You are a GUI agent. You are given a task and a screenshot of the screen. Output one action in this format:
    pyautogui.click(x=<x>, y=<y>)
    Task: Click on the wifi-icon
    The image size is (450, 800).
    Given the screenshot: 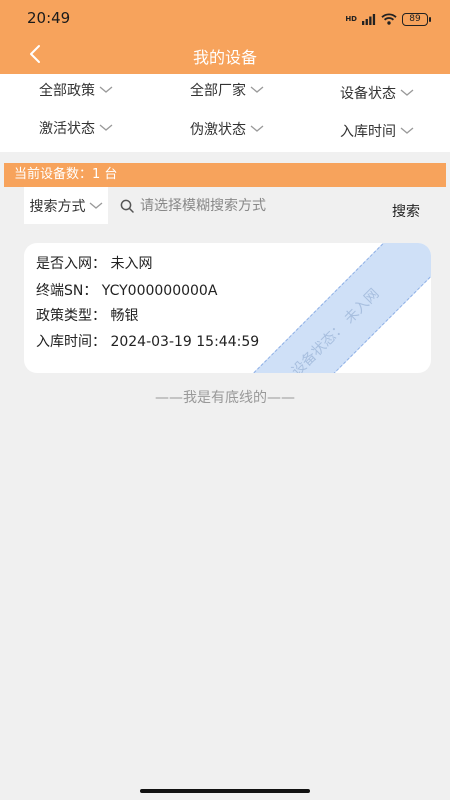 What is the action you would take?
    pyautogui.click(x=389, y=19)
    